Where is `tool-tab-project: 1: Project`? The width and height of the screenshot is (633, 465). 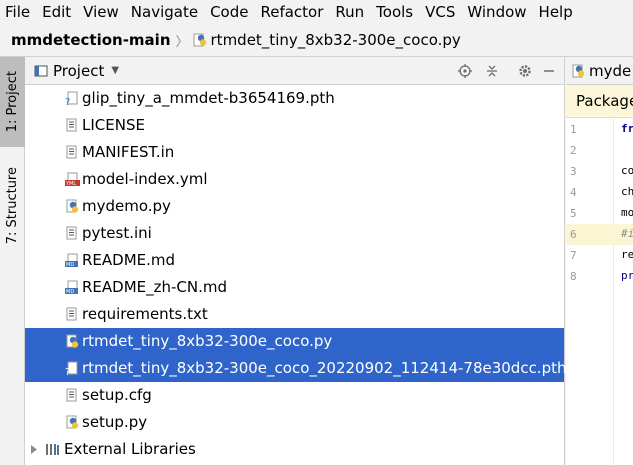
tool-tab-project: 1: Project is located at coordinates (12, 102).